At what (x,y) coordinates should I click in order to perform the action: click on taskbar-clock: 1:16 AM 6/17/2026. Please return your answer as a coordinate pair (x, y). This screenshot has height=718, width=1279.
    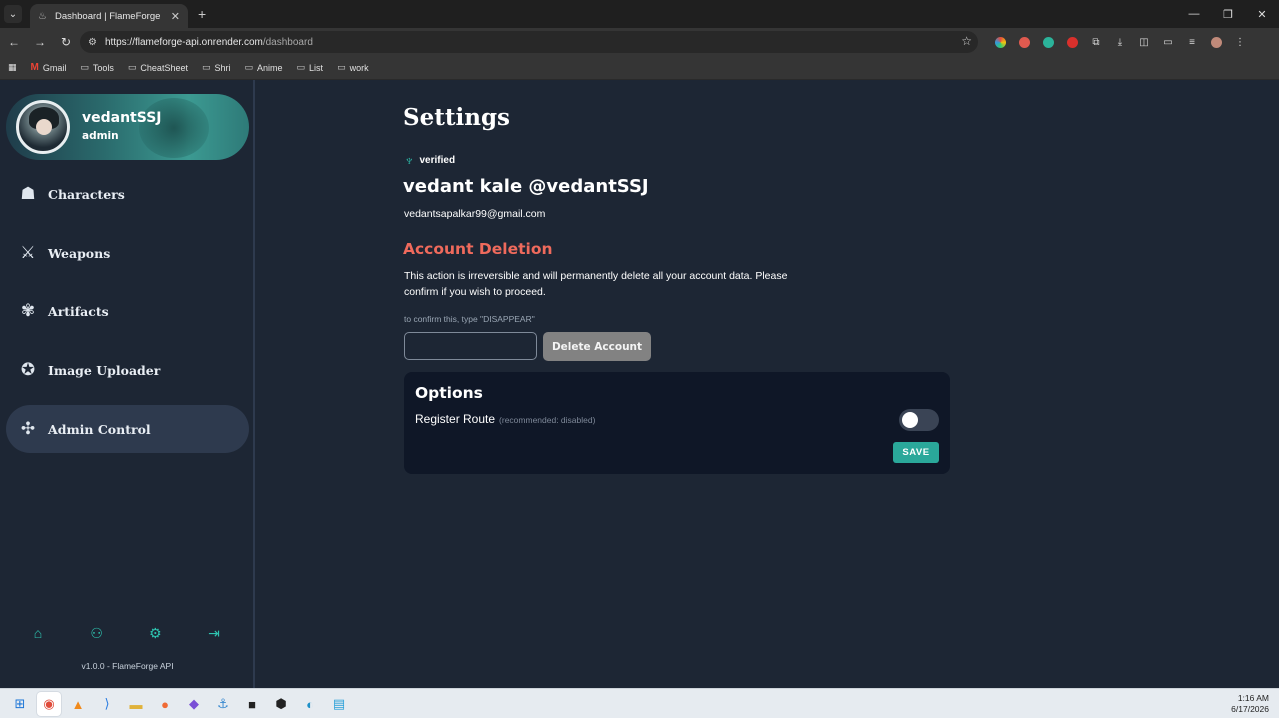
    Looking at the image, I should click on (1250, 704).